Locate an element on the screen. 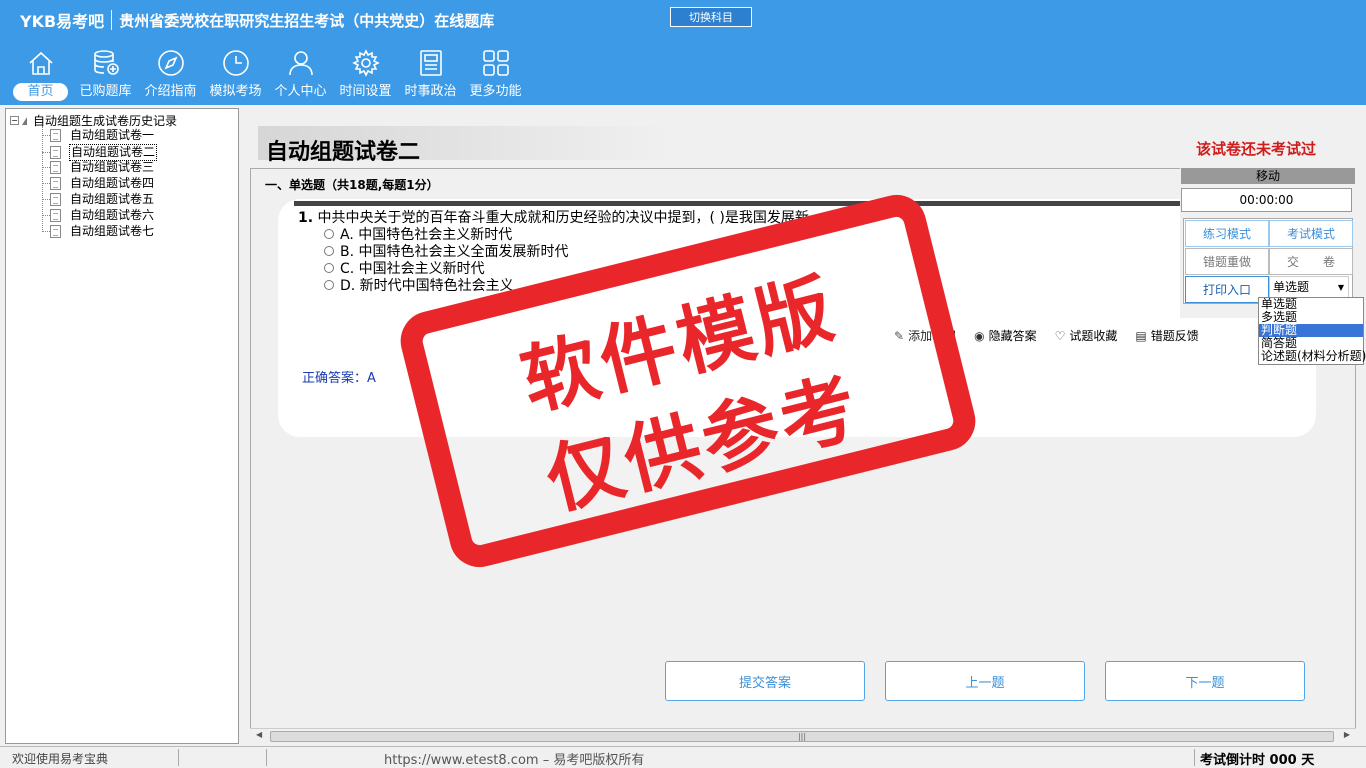 The height and width of the screenshot is (768, 1366). tree-item: 自动组题试卷三 is located at coordinates (98, 167).